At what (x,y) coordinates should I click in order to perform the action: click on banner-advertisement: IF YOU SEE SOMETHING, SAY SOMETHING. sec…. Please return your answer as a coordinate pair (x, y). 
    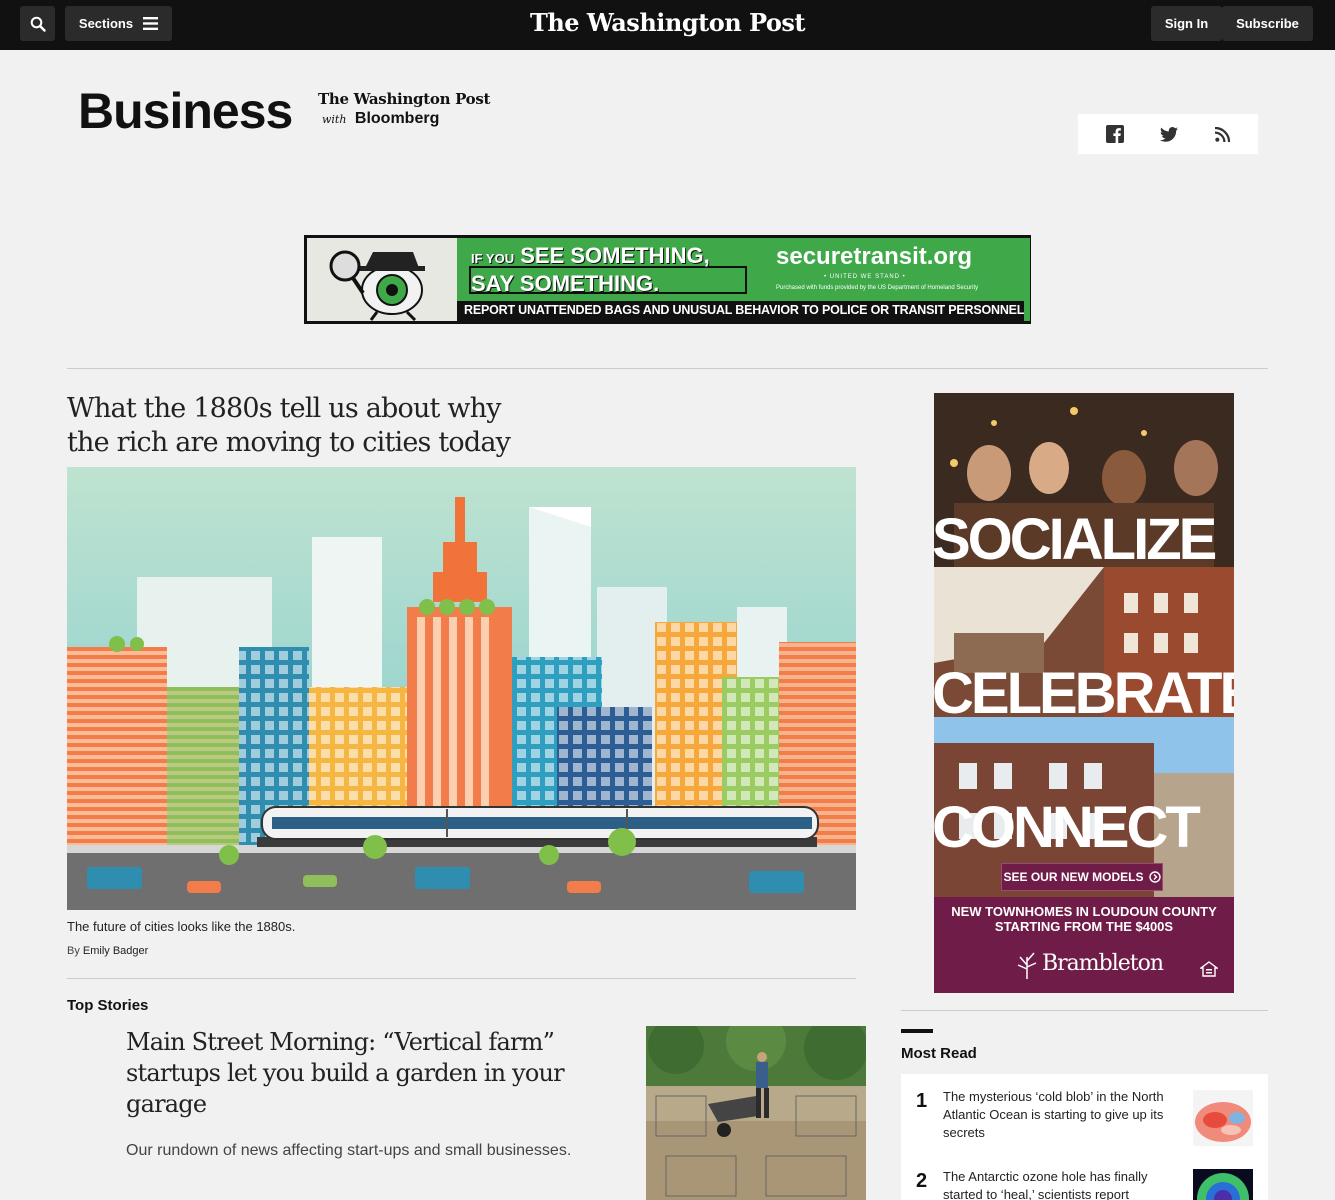
    Looking at the image, I should click on (667, 279).